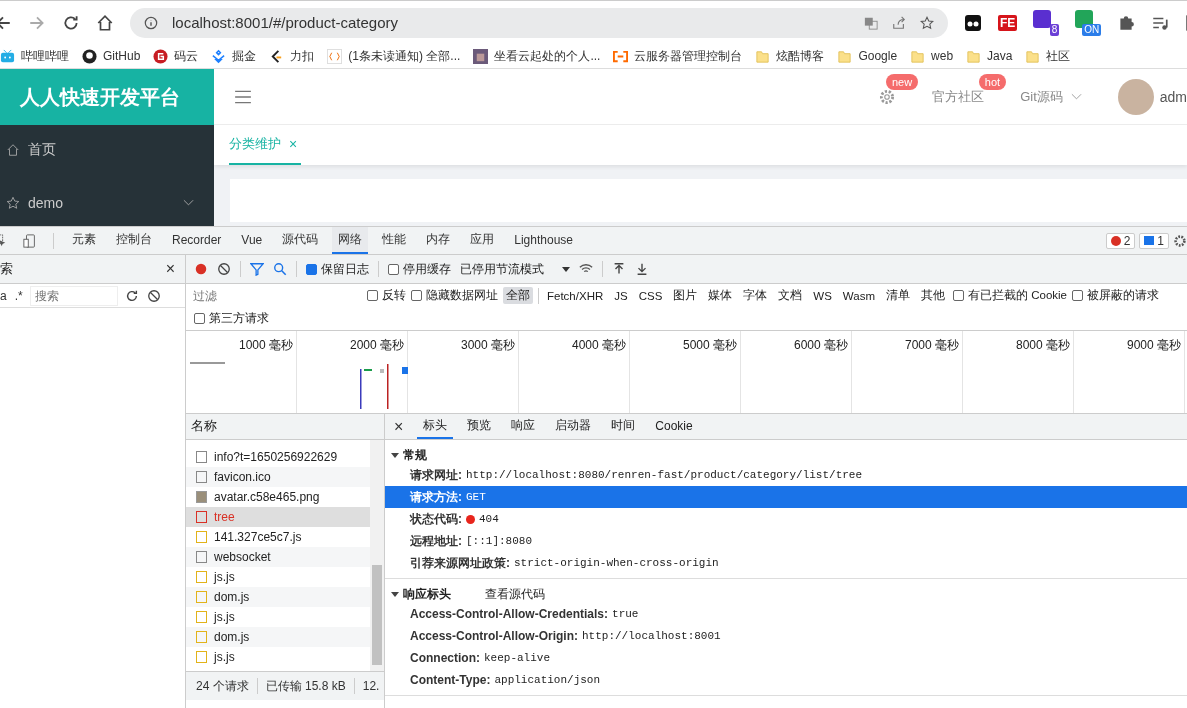  I want to click on request-row: 141.327ce5c7.js, so click(278, 537).